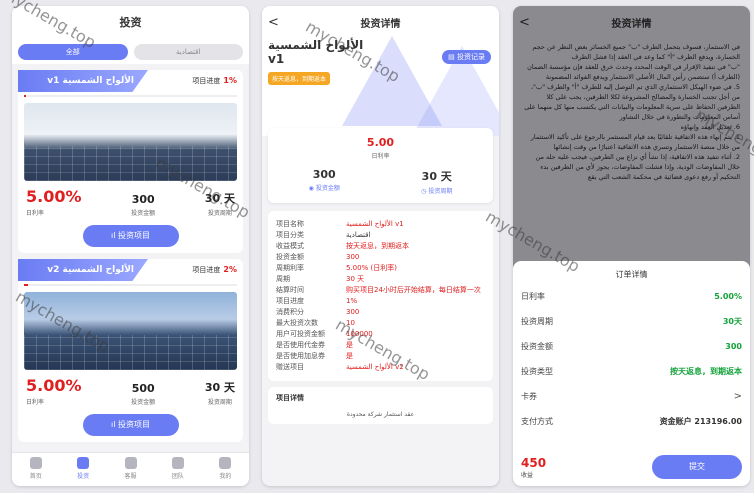 The image size is (754, 493). What do you see at coordinates (355, 279) in the screenshot?
I see `detail-value: 30 天` at bounding box center [355, 279].